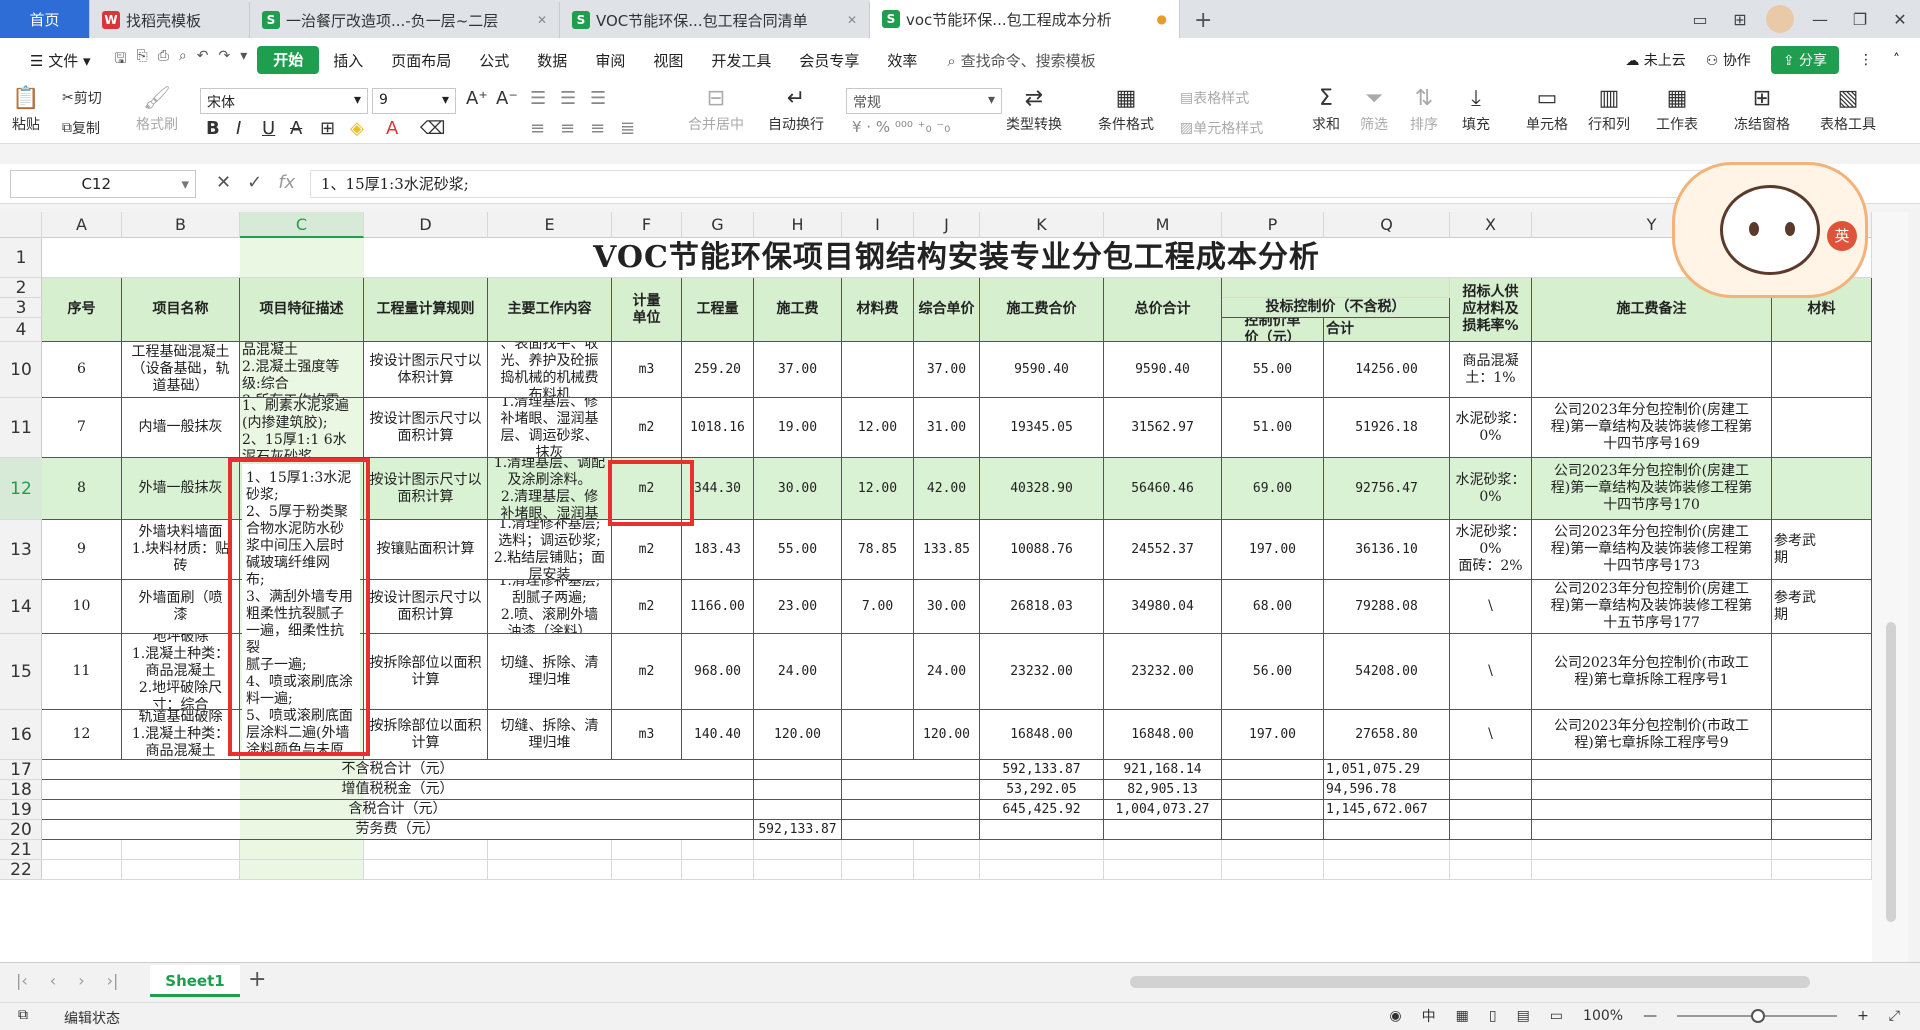 The width and height of the screenshot is (1920, 1030). I want to click on preview-icon: ⌕, so click(183, 60).